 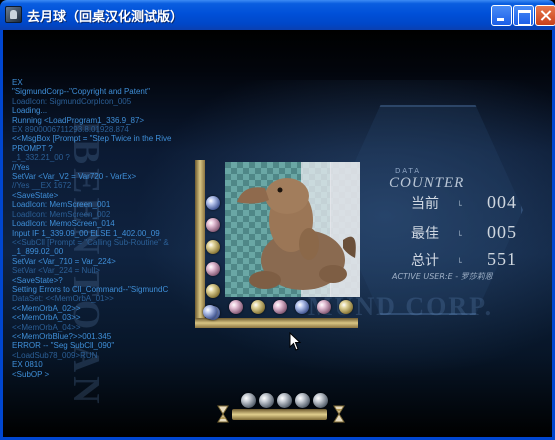 What do you see at coordinates (70, 130) in the screenshot?
I see `log-line: EX 8900006711293.8.01928.874` at bounding box center [70, 130].